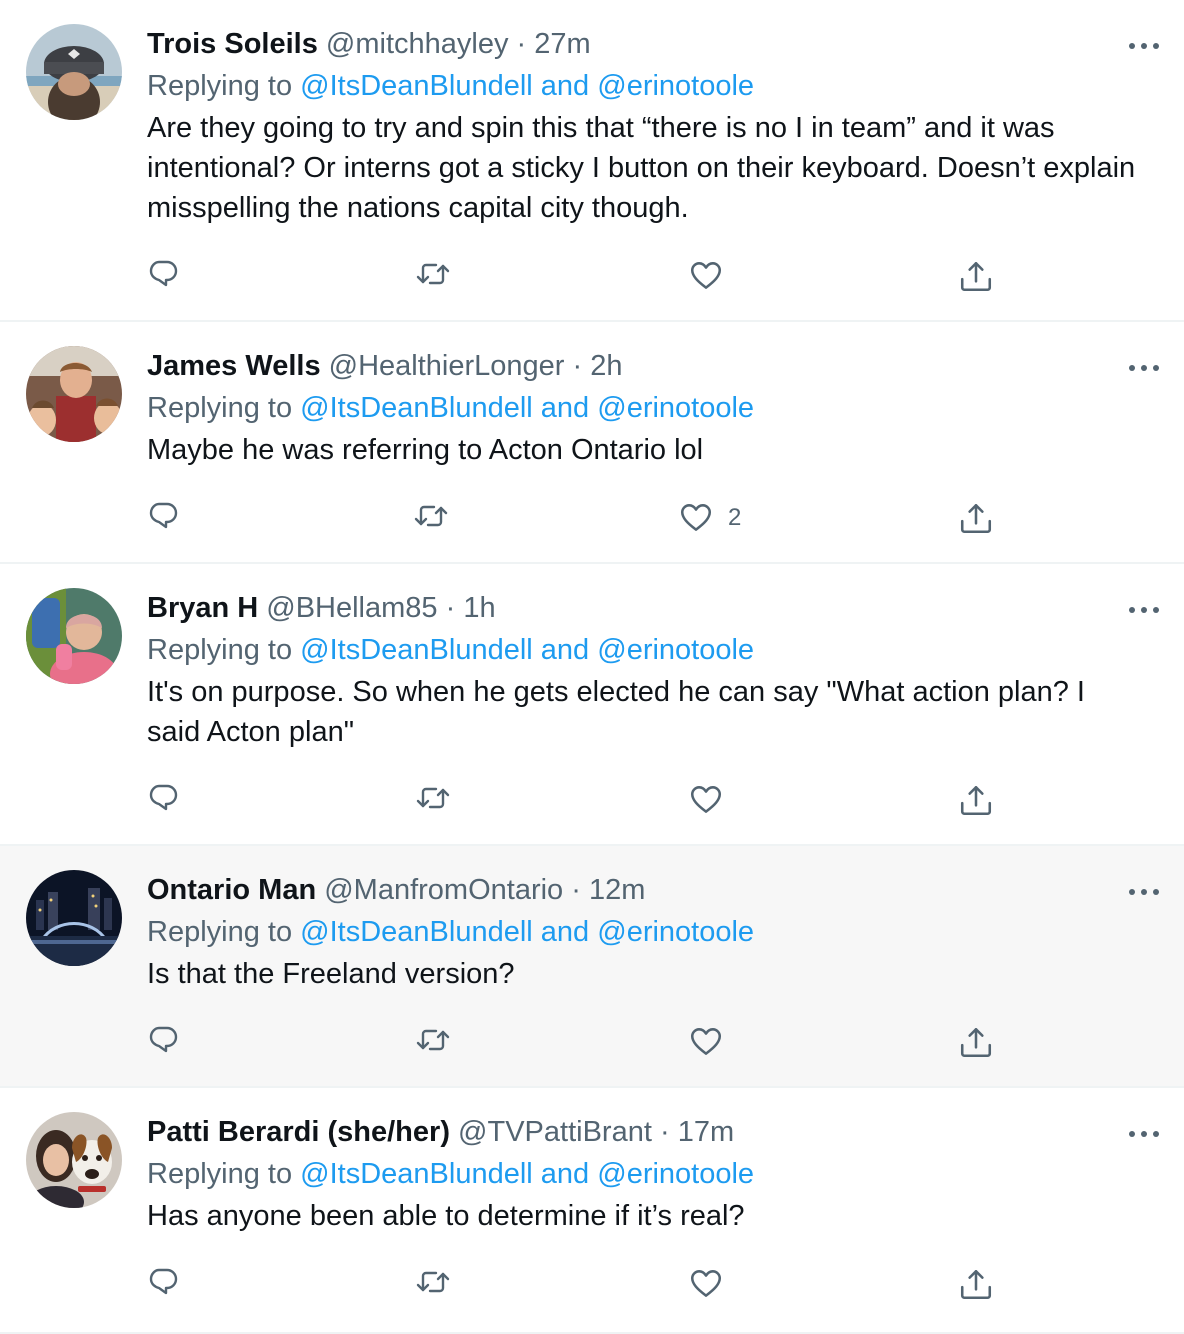  What do you see at coordinates (234, 366) in the screenshot?
I see `display-name: James Wells` at bounding box center [234, 366].